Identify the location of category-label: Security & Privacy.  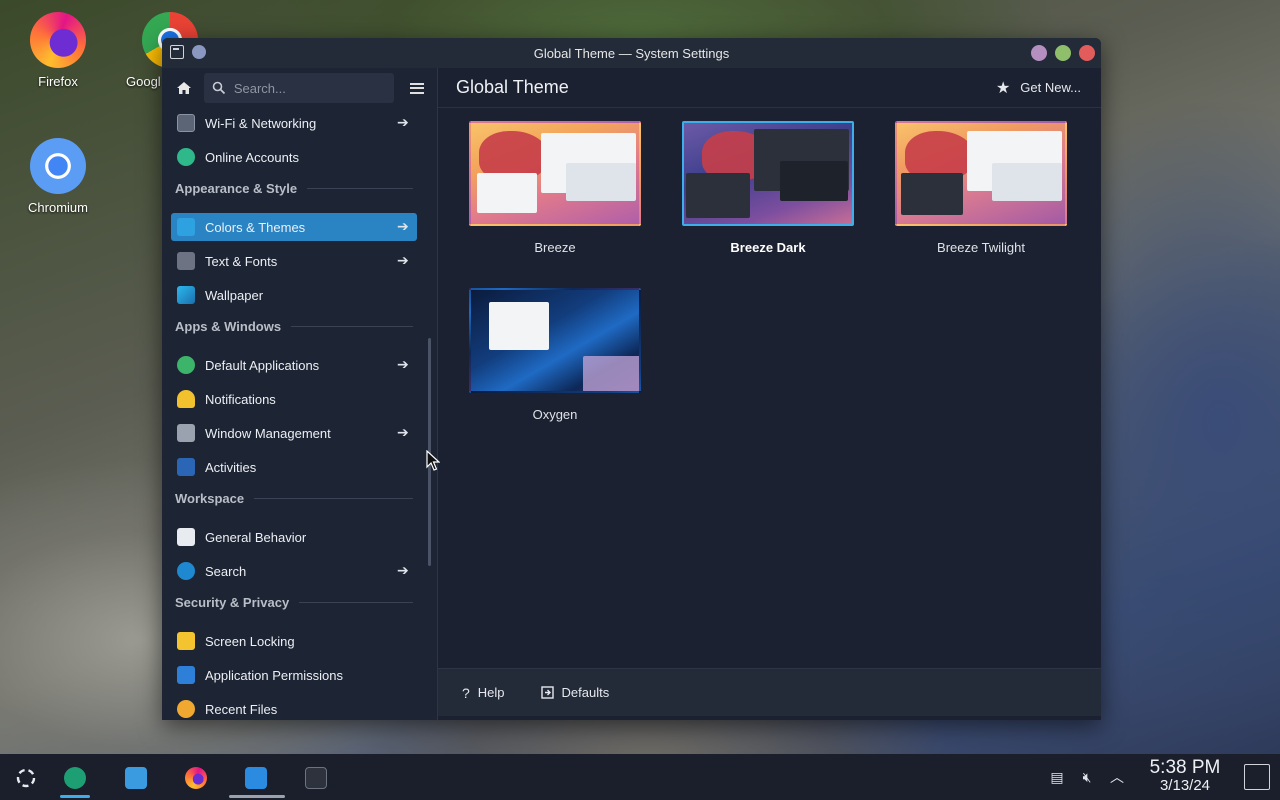
(232, 602).